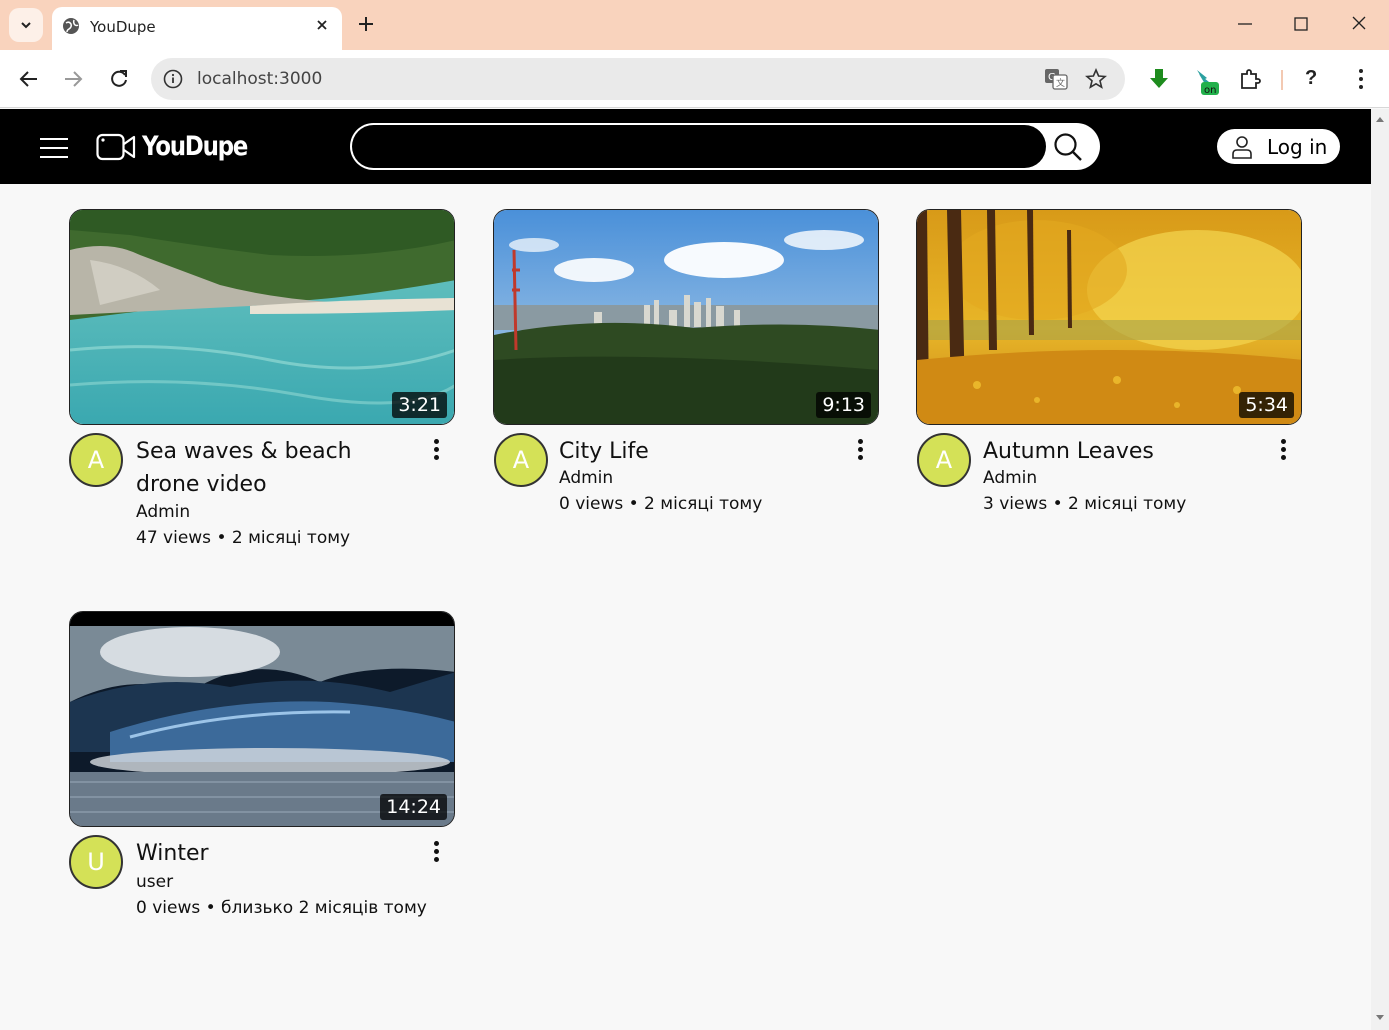  Describe the element at coordinates (1123, 451) in the screenshot. I see `video-title: Autumn Leaves` at that location.